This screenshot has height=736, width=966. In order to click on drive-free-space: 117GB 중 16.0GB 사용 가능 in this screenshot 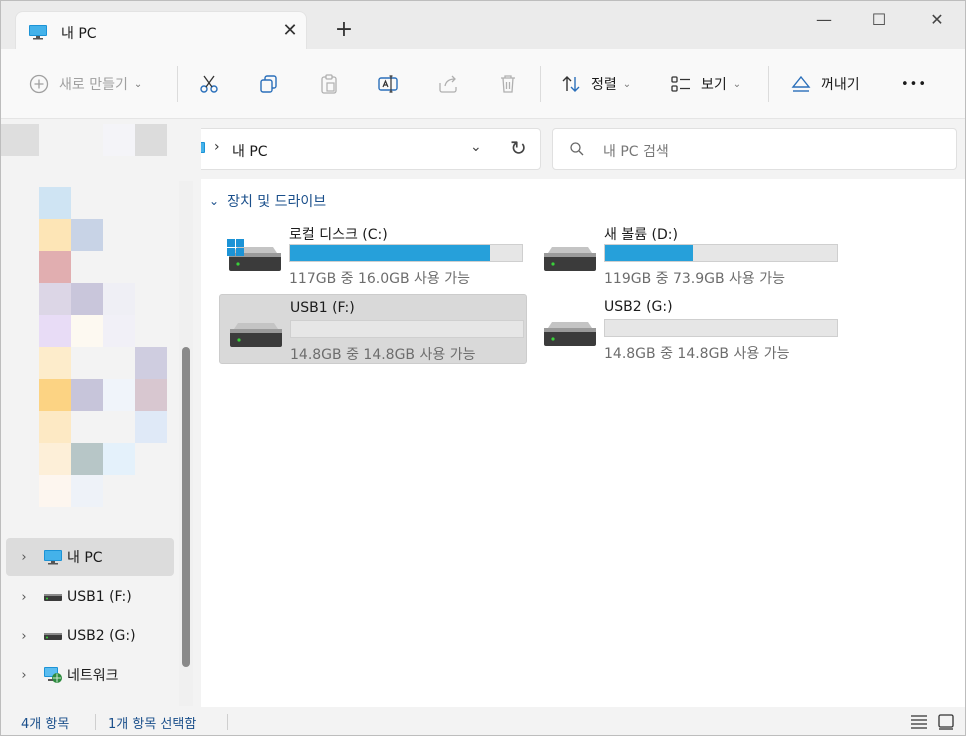, I will do `click(380, 279)`.